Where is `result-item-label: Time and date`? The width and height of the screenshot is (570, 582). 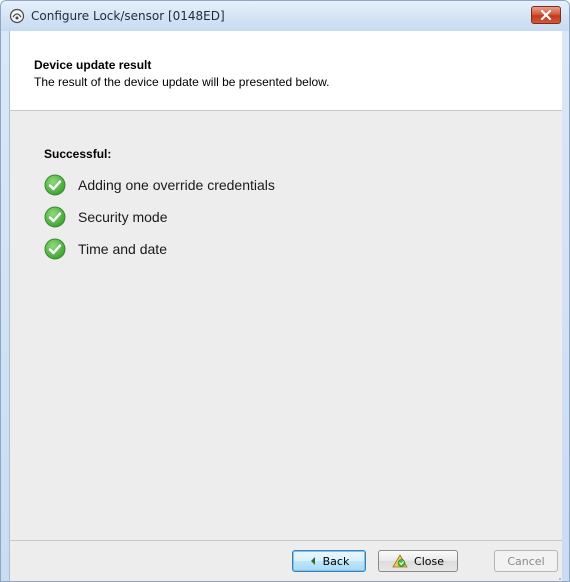
result-item-label: Time and date is located at coordinates (122, 249).